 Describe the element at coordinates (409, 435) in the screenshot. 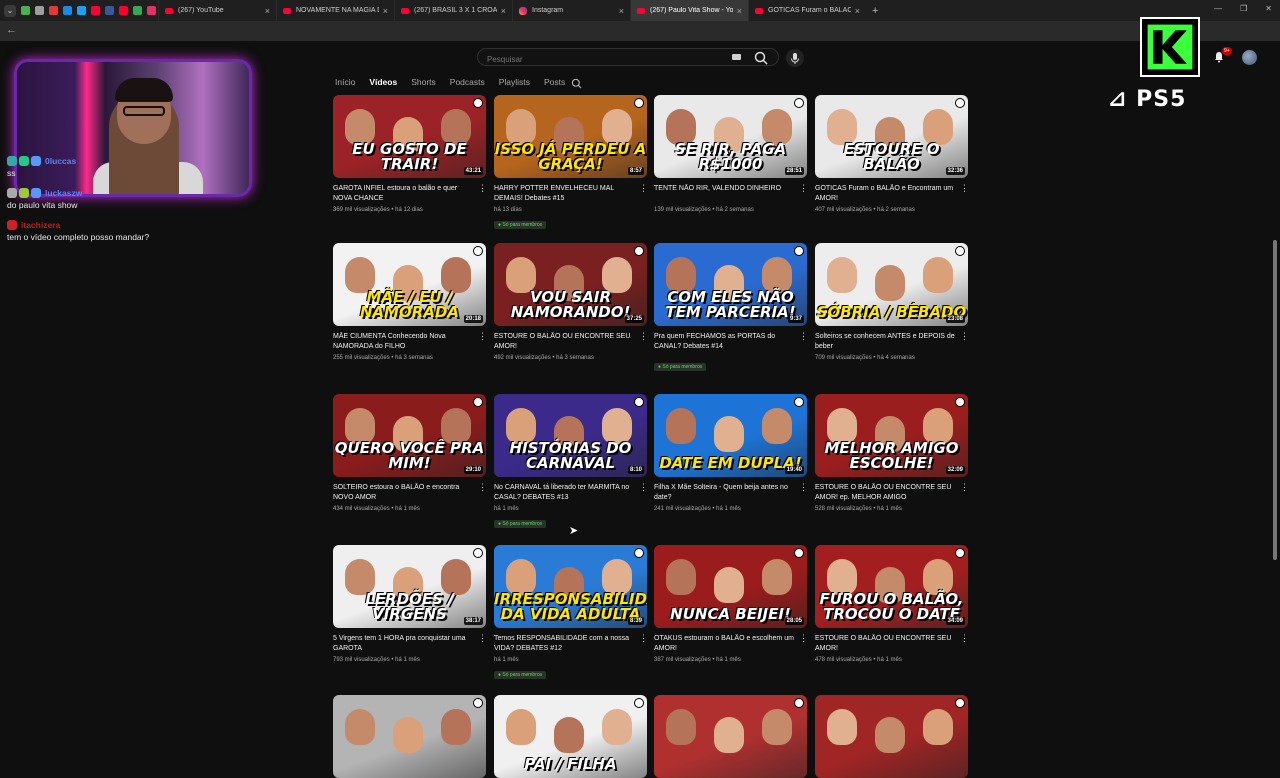

I see `video-thumbnail: QUERO VOCÊ PRA MIM! 29:10` at that location.